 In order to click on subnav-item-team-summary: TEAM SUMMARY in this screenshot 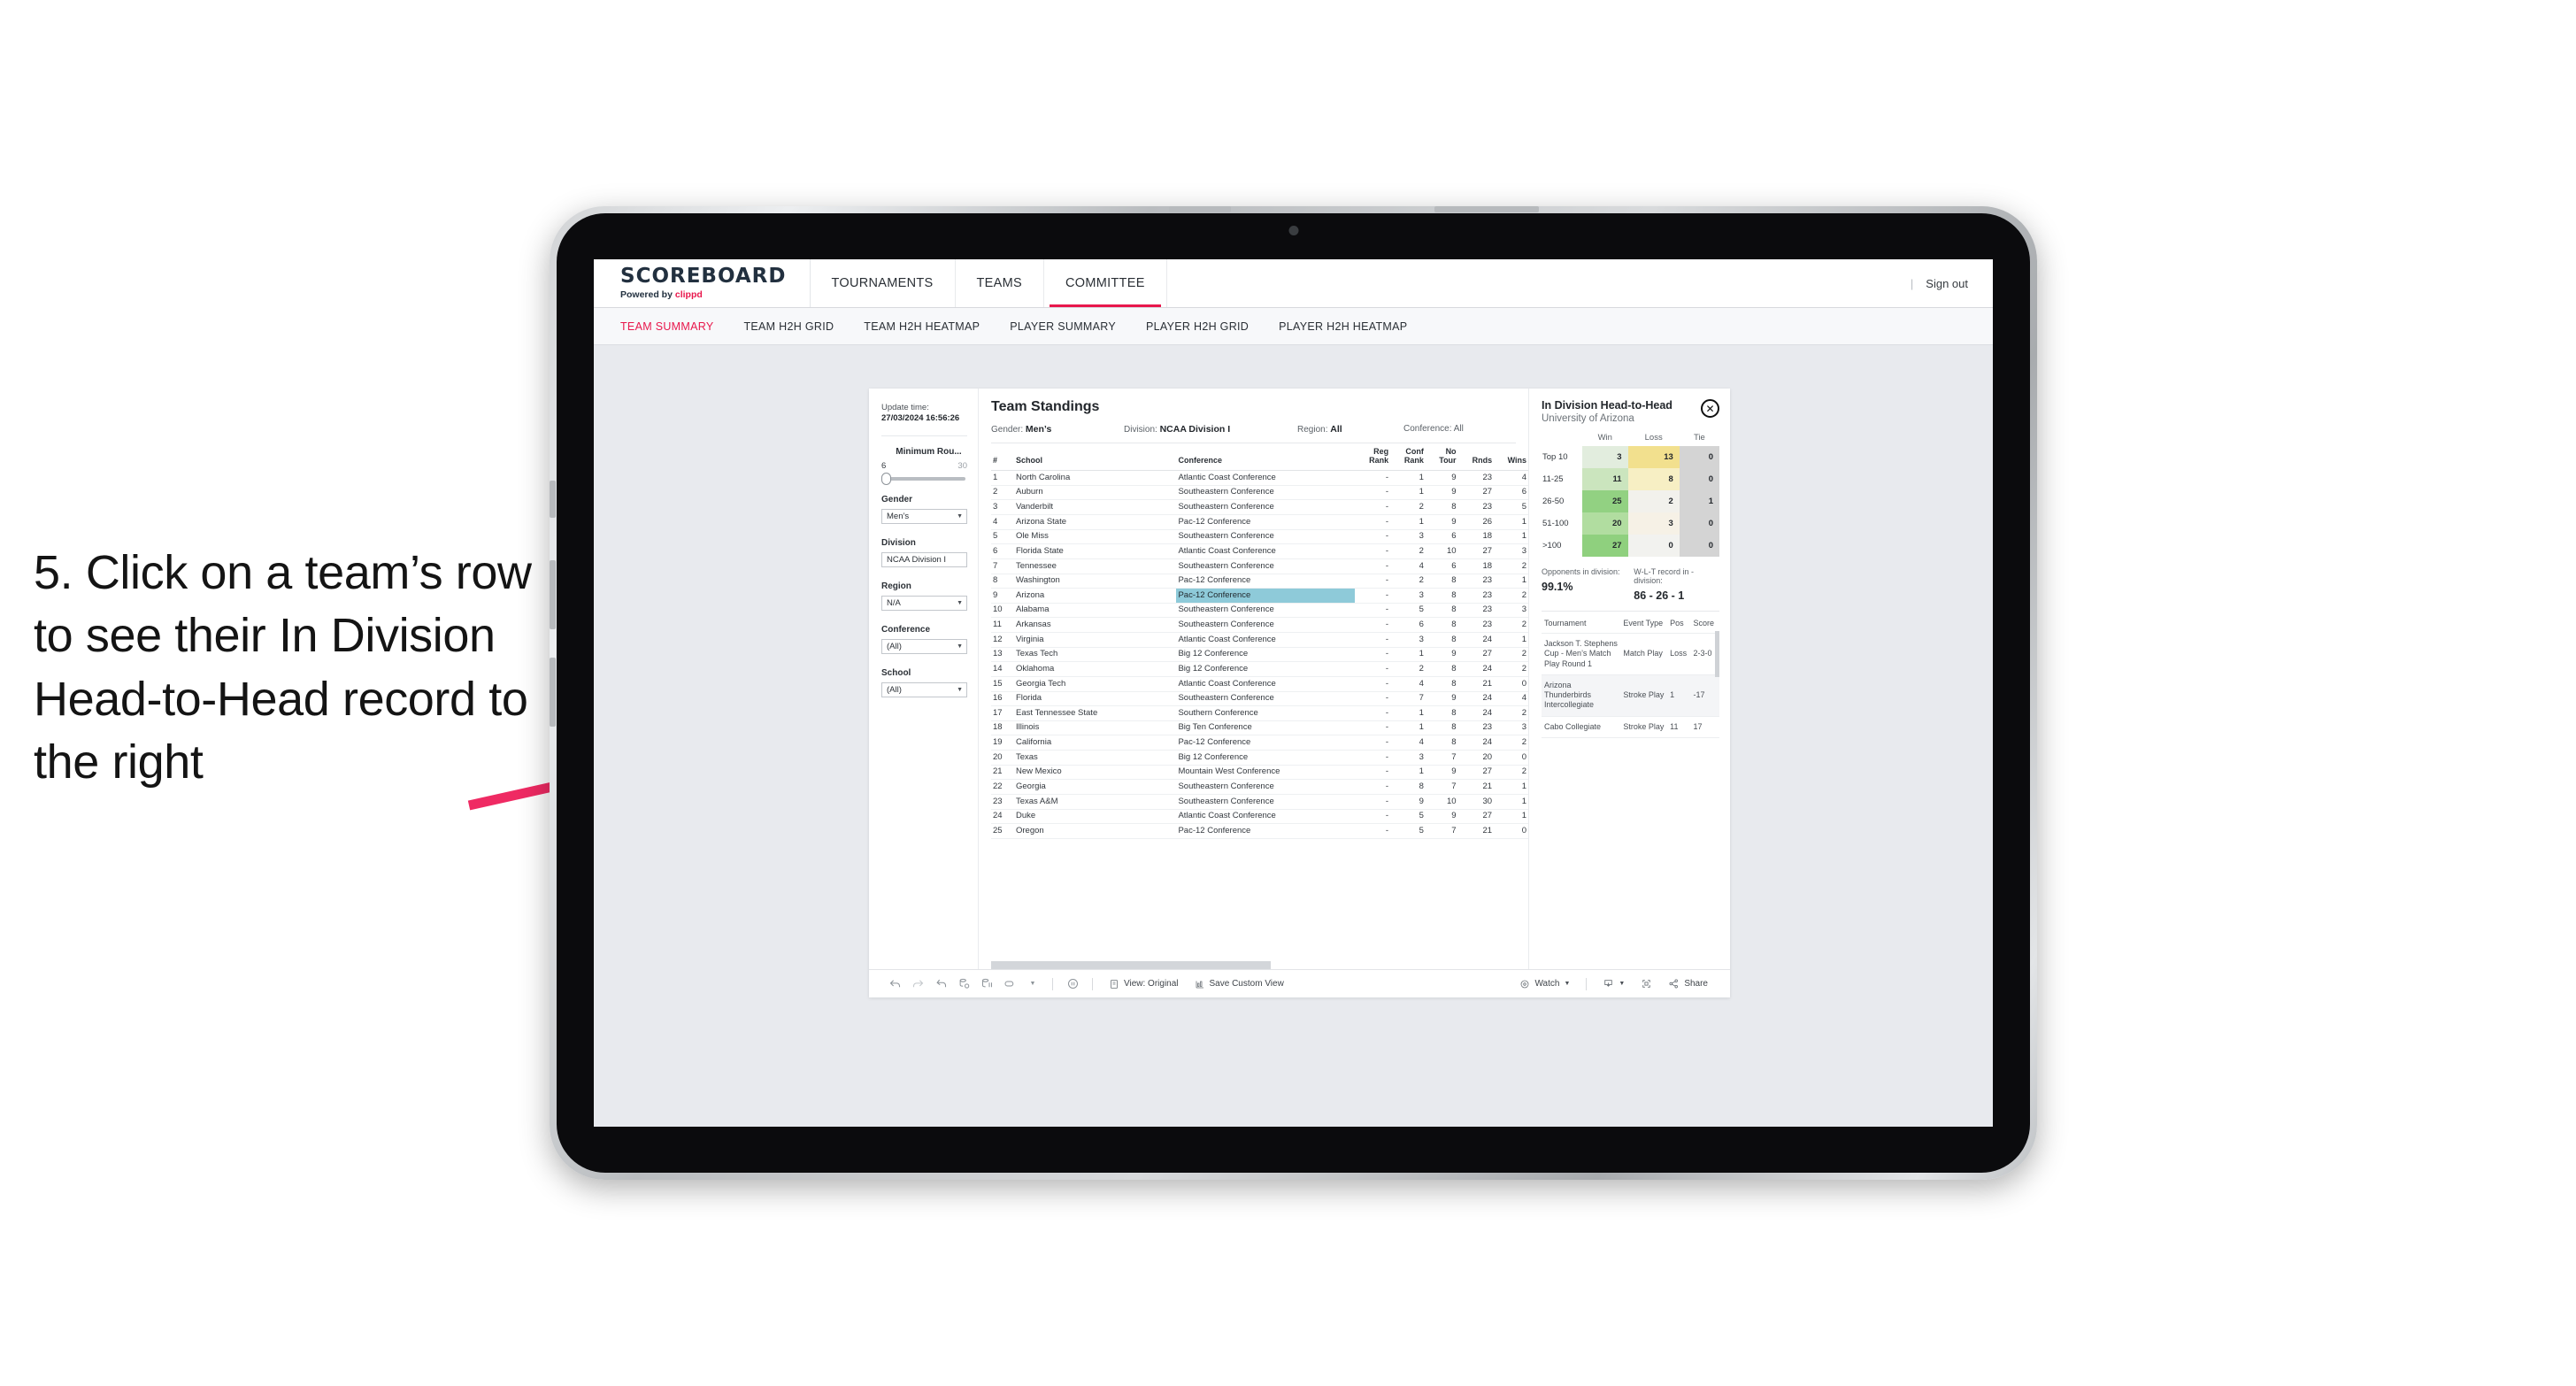, I will do `click(666, 326)`.